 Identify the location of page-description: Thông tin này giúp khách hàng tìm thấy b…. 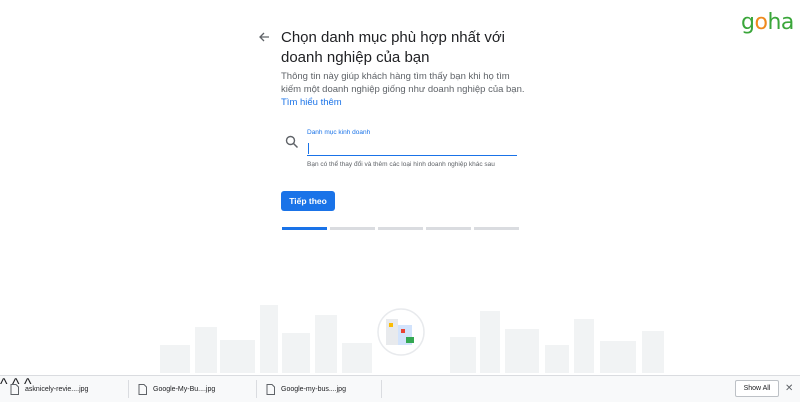
(403, 89).